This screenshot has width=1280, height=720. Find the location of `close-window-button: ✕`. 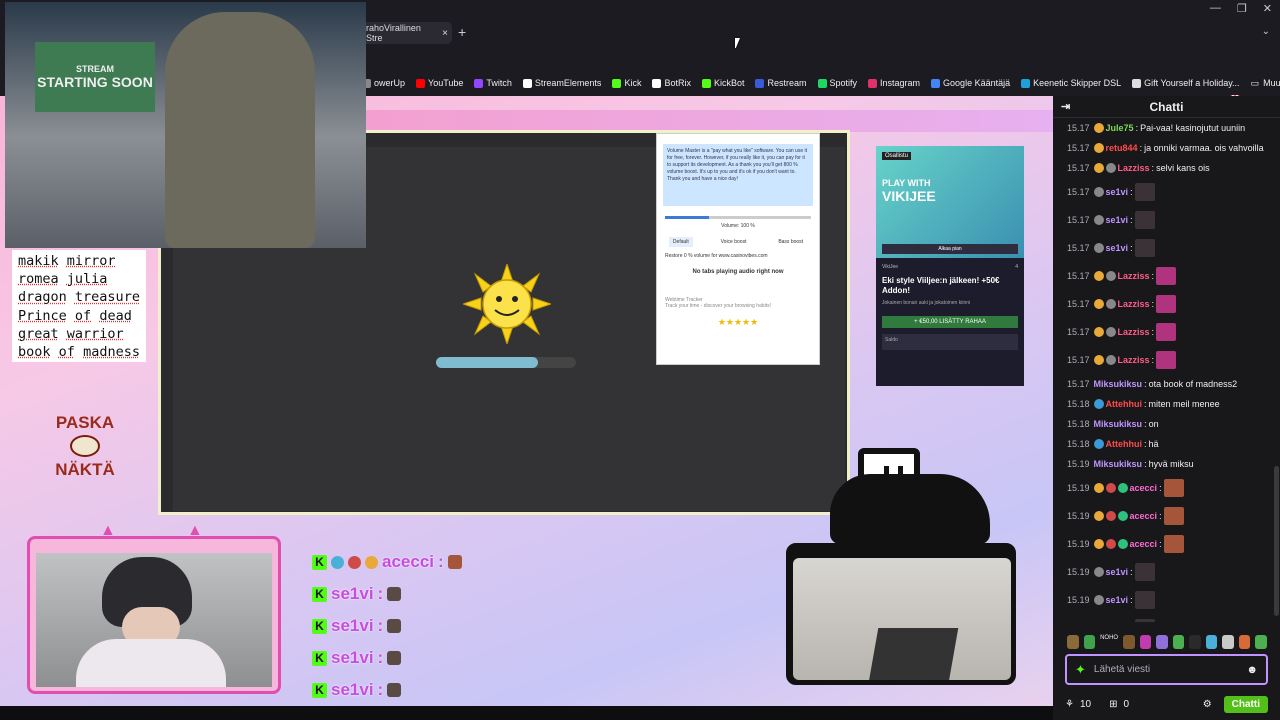

close-window-button: ✕ is located at coordinates (1267, 8).